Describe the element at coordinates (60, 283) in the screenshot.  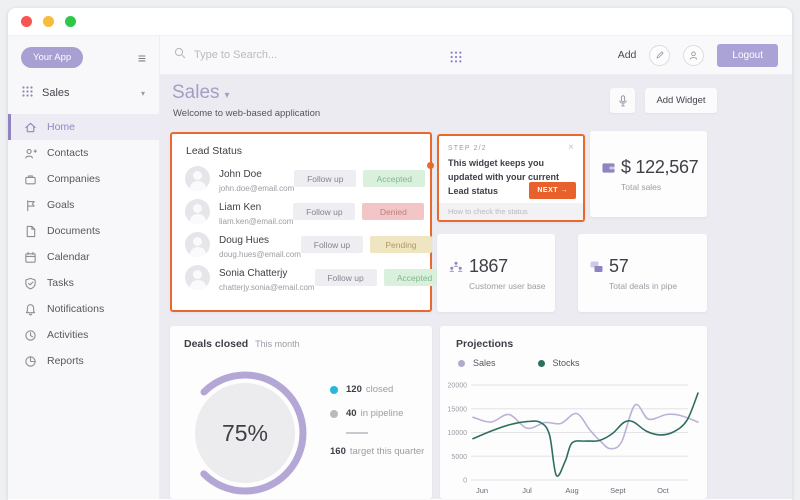
I see `sidebar-item-label: Tasks` at that location.